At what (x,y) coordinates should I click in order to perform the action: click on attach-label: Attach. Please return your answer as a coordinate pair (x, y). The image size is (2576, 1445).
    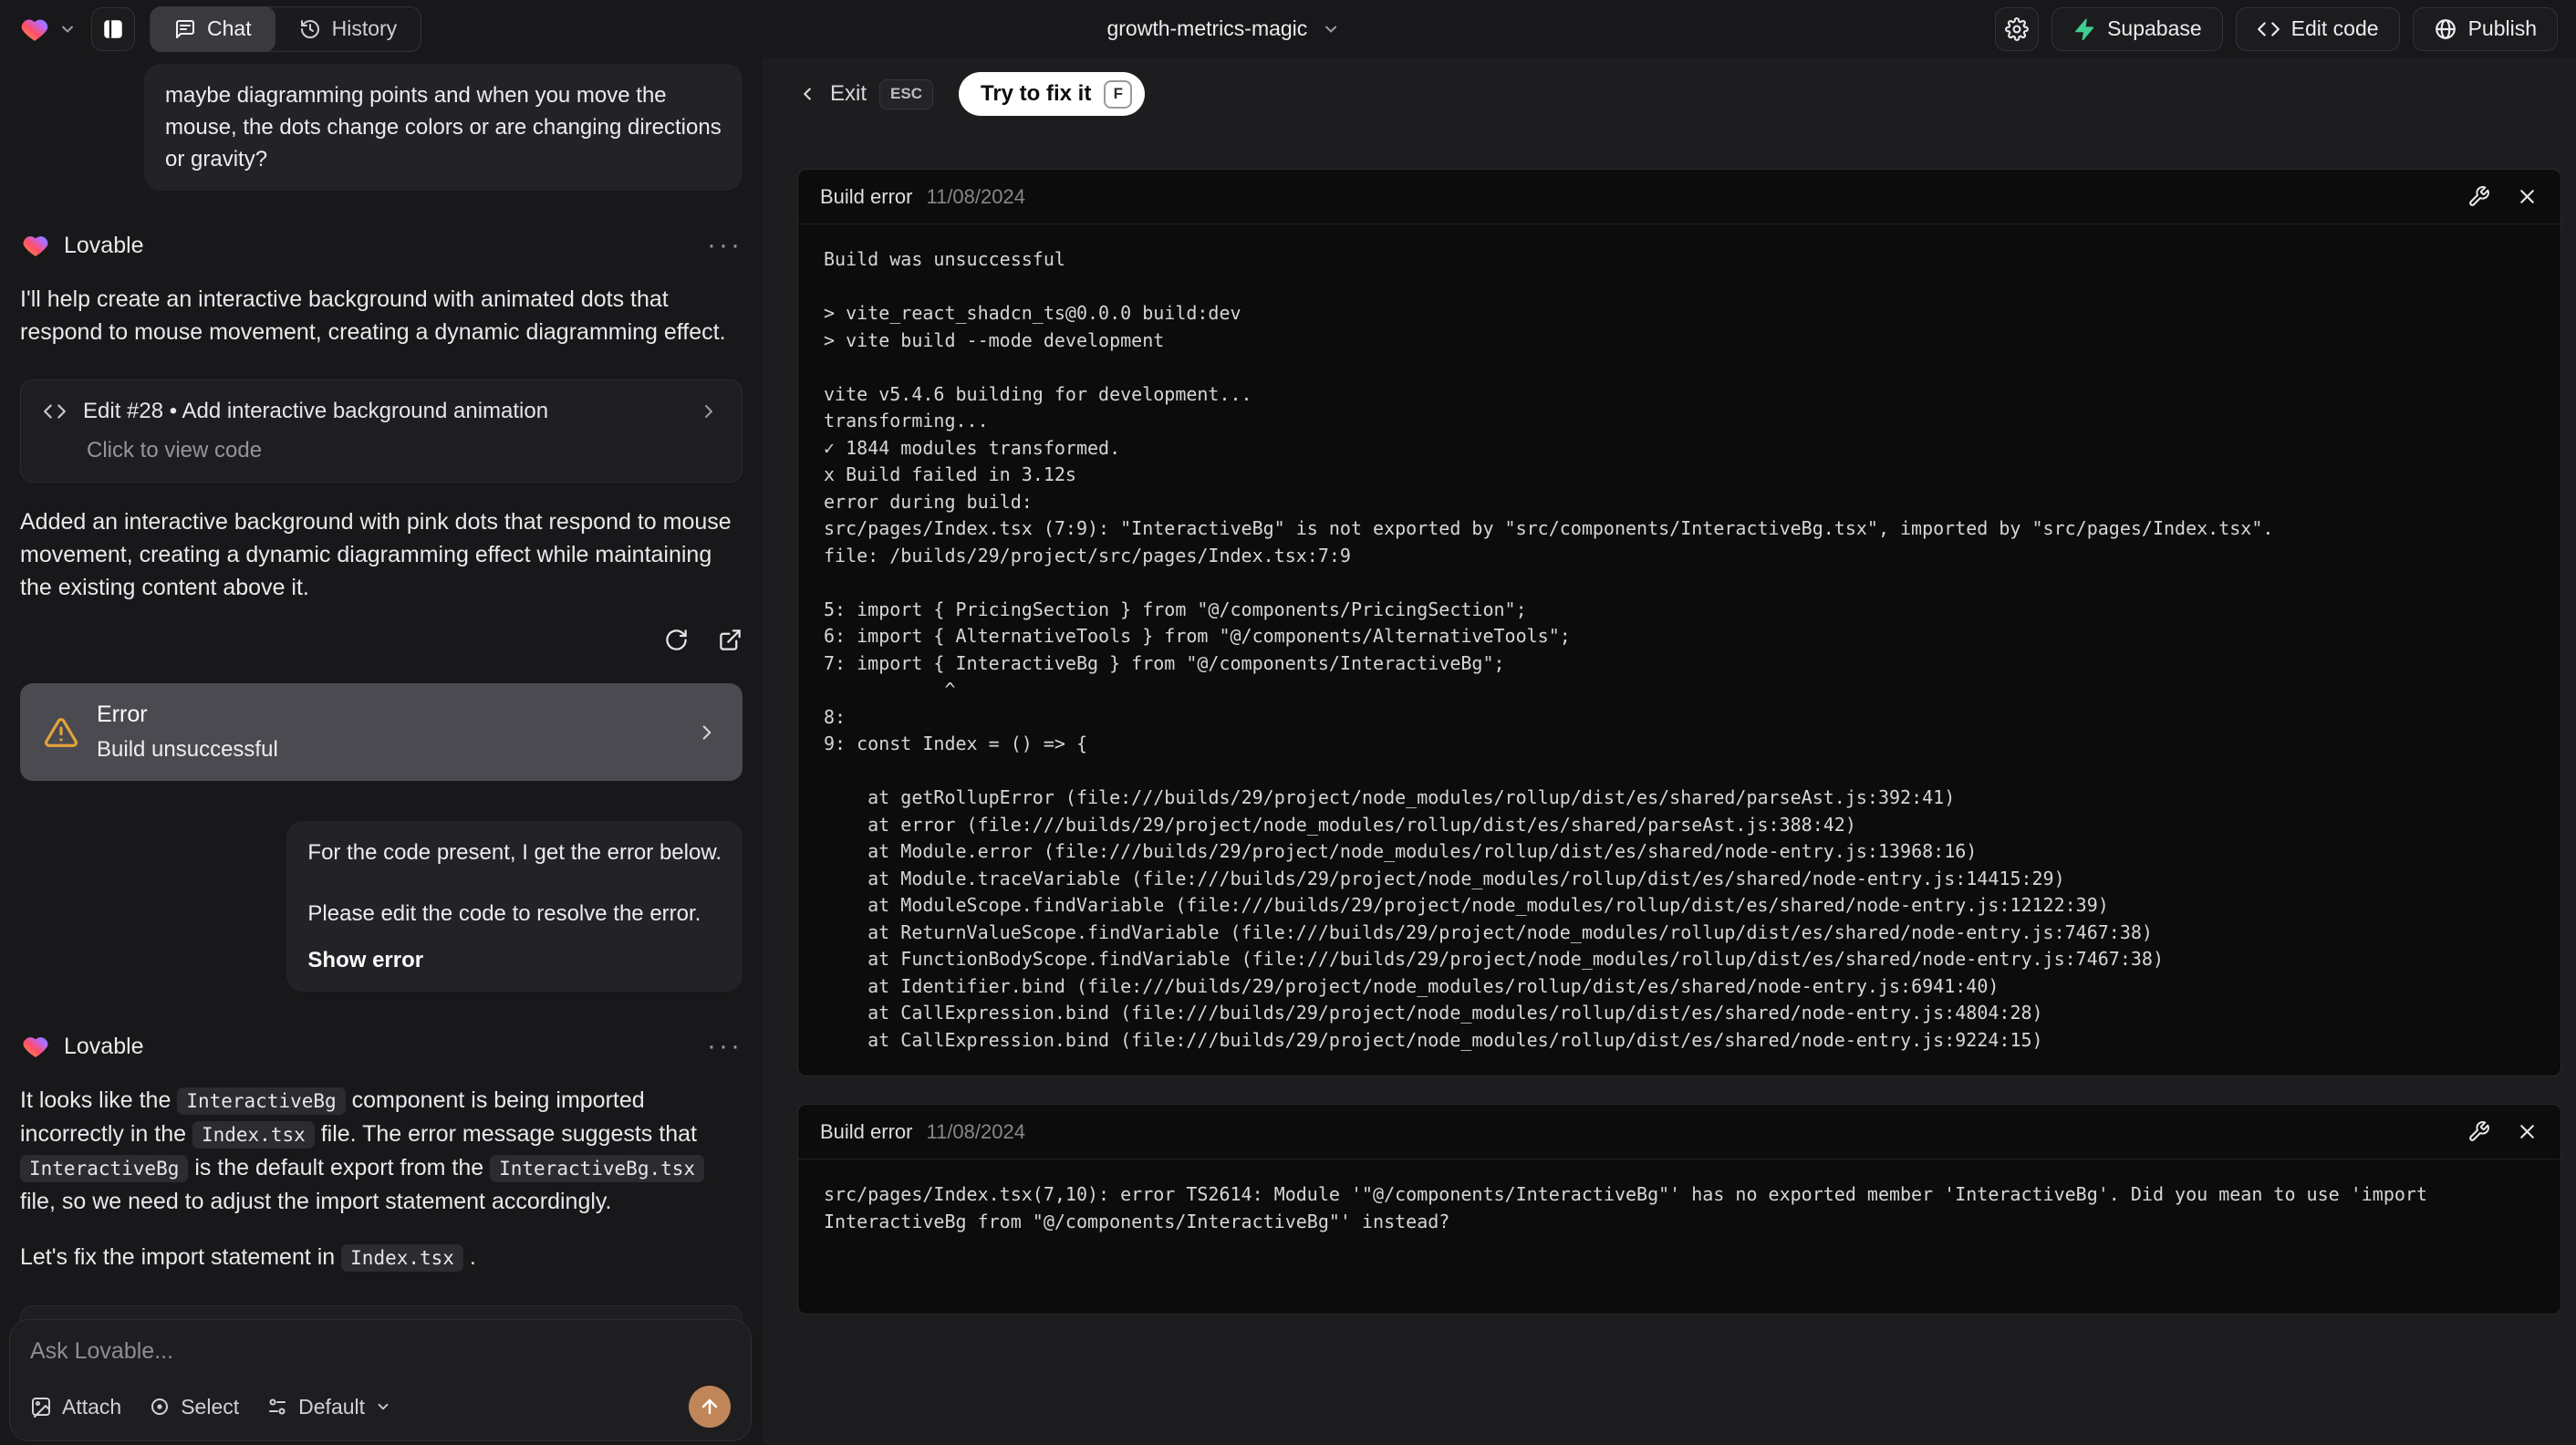
    Looking at the image, I should click on (92, 1406).